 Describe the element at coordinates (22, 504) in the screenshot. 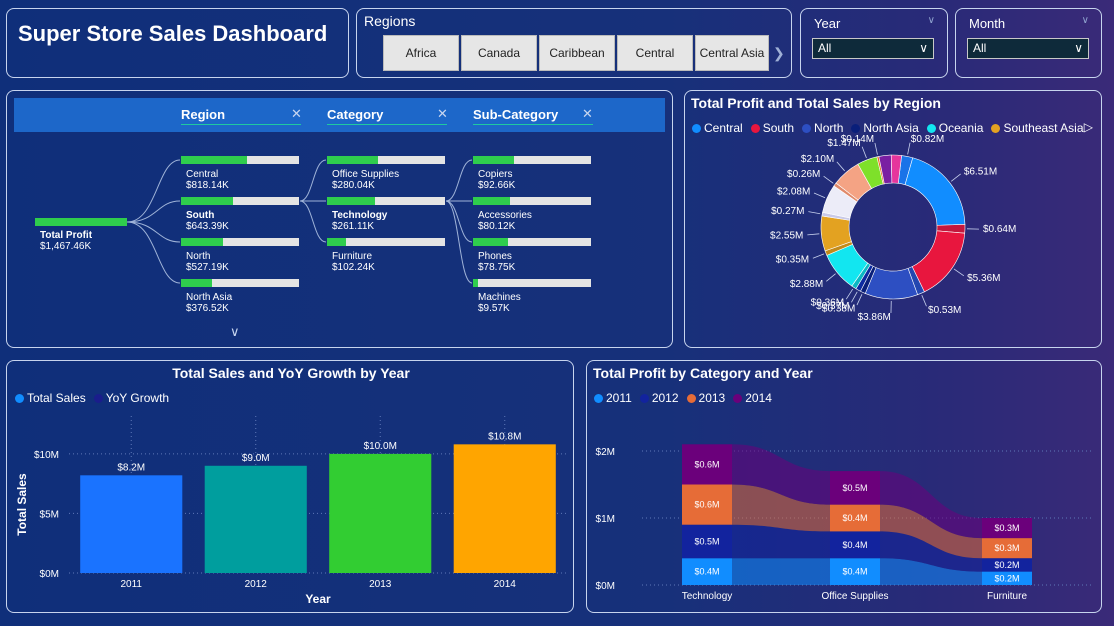

I see `y-axis-title: Total Sales` at that location.